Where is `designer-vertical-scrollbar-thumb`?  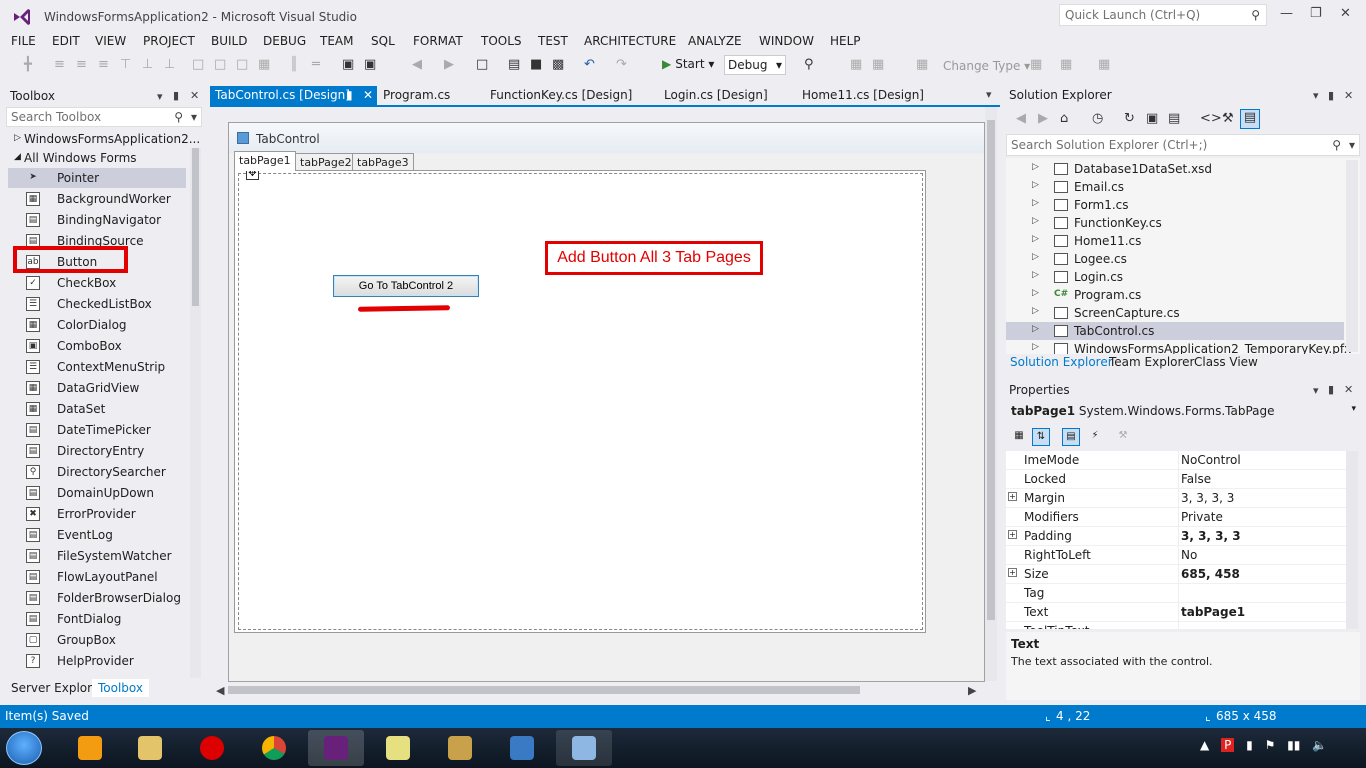 designer-vertical-scrollbar-thumb is located at coordinates (991, 370).